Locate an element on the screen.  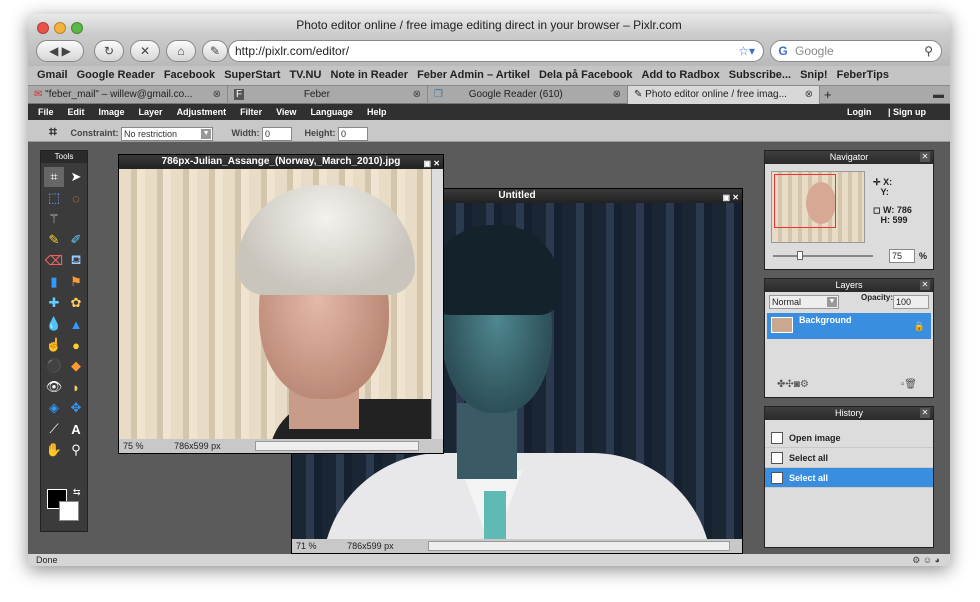
stamp-tool-icon: ⚑ is located at coordinates (76, 282).